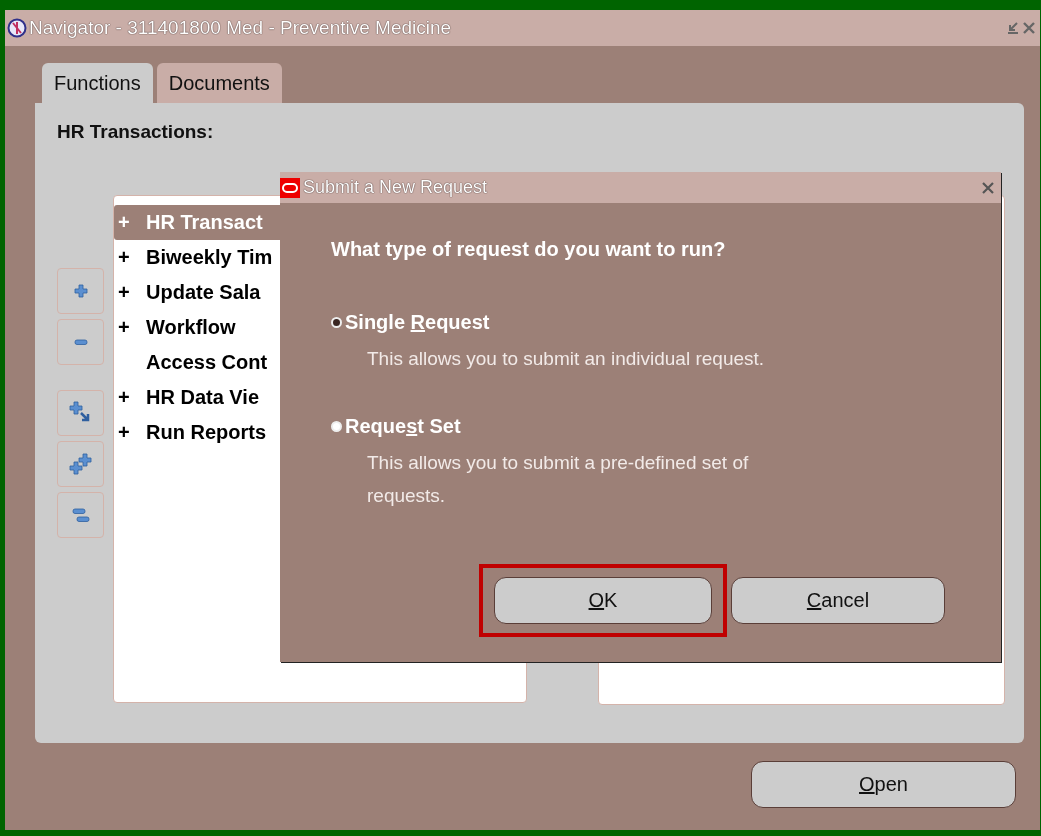  Describe the element at coordinates (529, 249) in the screenshot. I see `dialog-question: What type of request do you want to run?` at that location.